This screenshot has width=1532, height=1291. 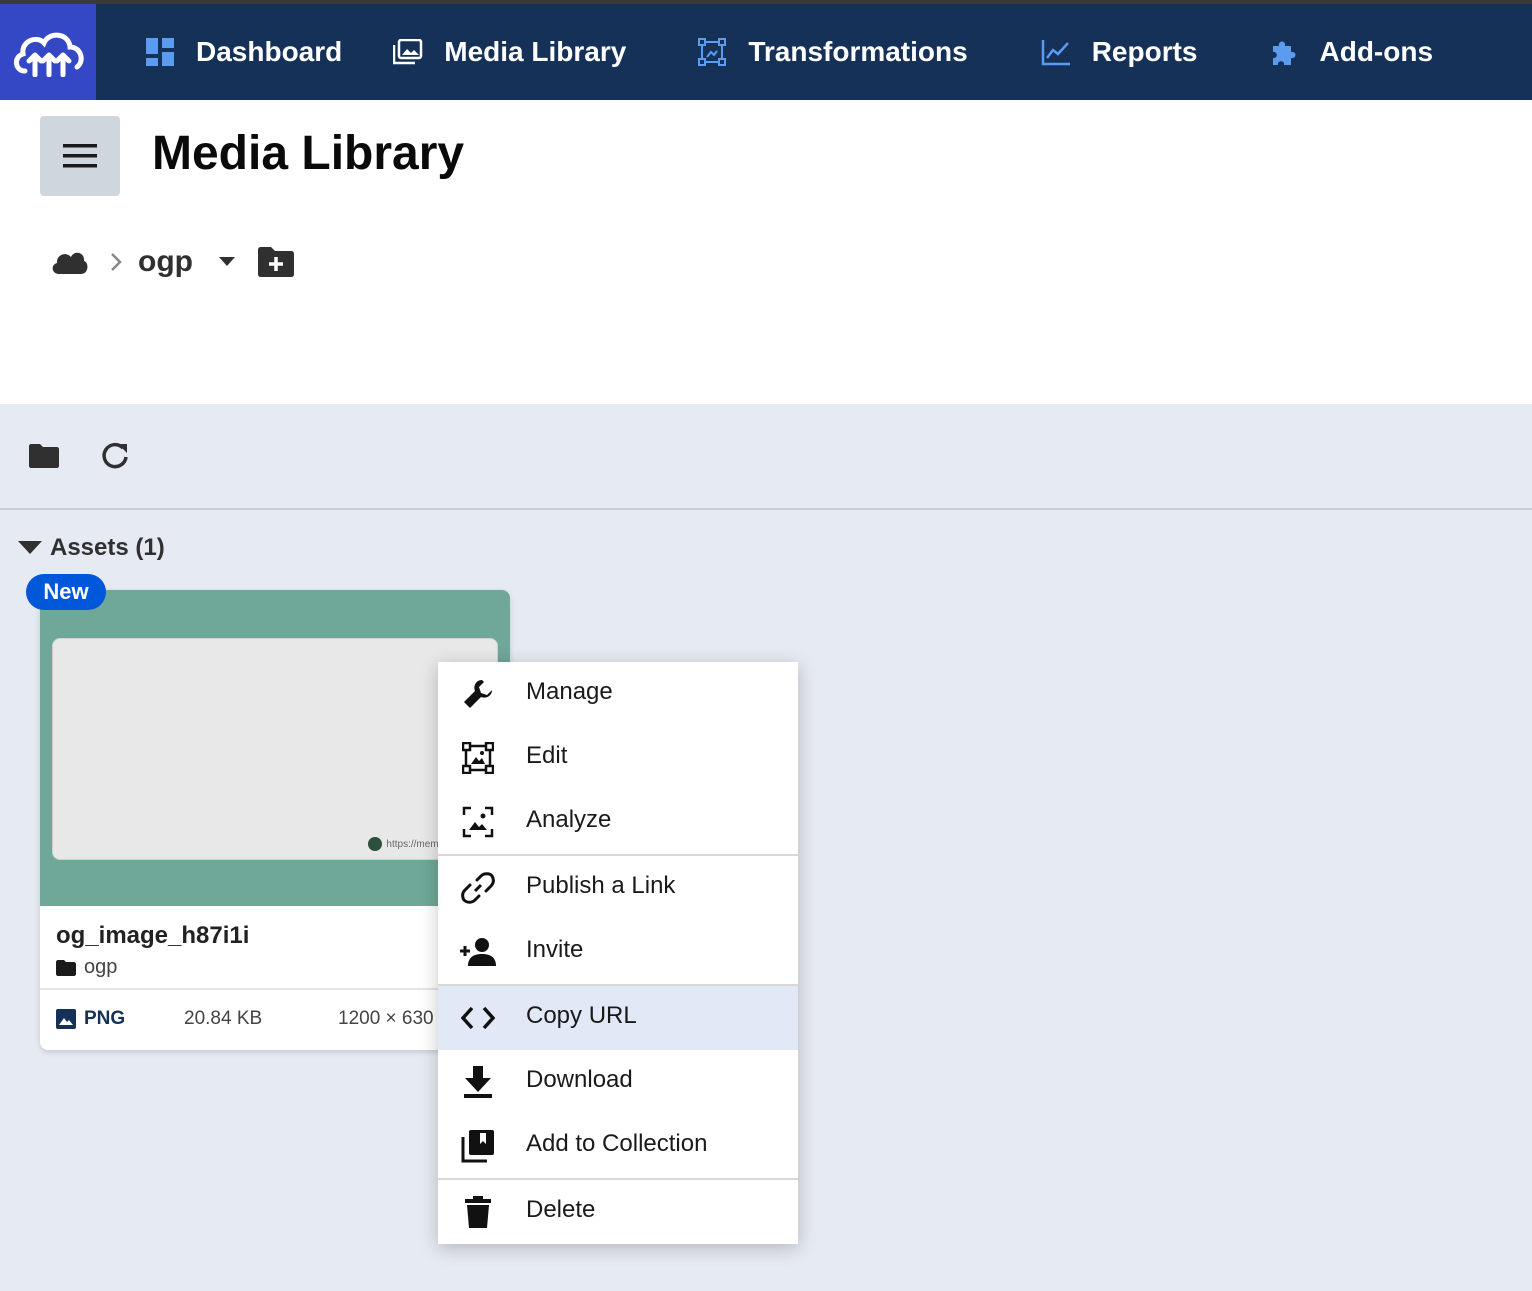 I want to click on breadcrumb-folder: ogp, so click(x=165, y=262).